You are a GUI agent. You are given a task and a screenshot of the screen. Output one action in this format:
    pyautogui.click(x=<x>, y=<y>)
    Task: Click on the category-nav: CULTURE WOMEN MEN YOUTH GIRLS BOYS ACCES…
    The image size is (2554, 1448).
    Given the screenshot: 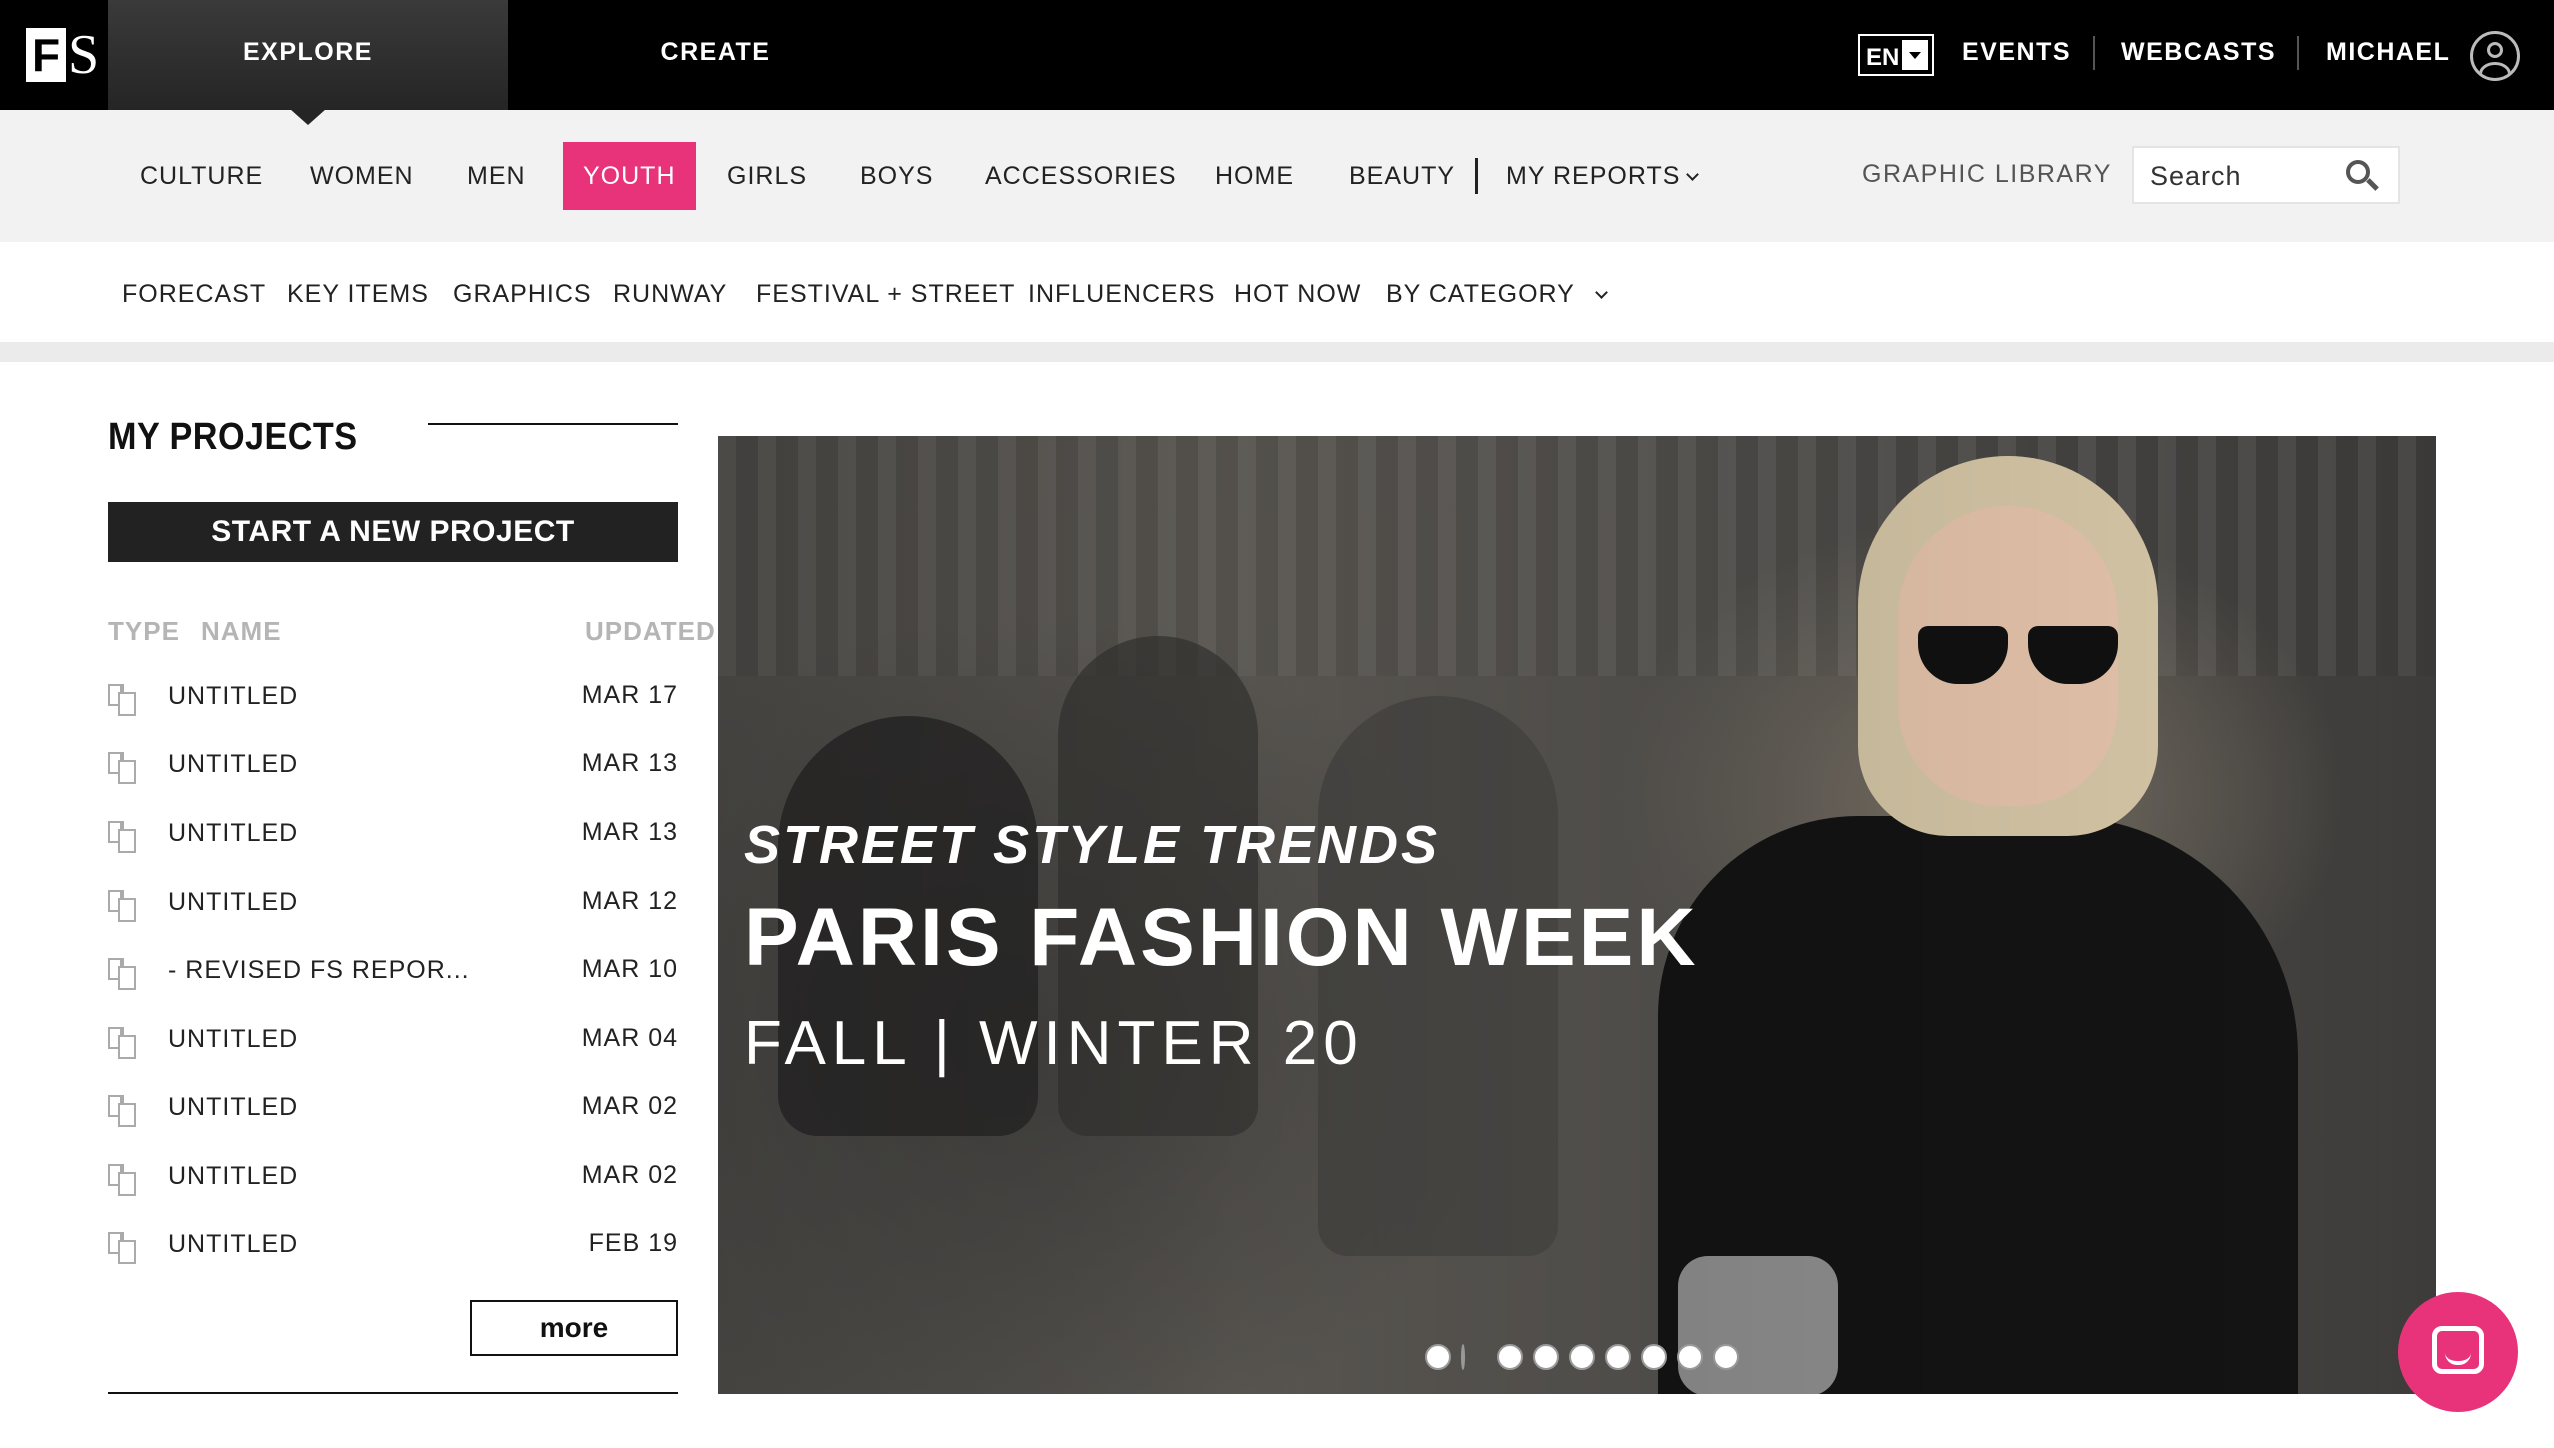 What is the action you would take?
    pyautogui.click(x=1277, y=176)
    